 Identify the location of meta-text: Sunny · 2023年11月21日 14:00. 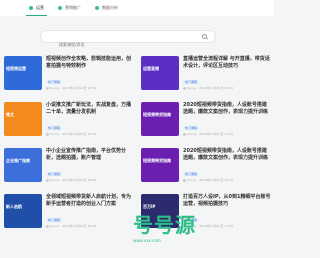
(73, 180).